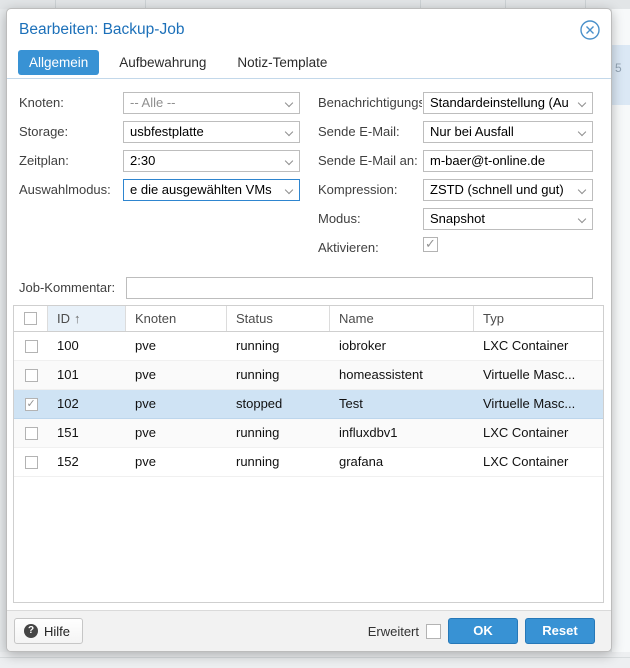 The height and width of the screenshot is (668, 630). I want to click on table-row: 152 pve running grafana LXC Container, so click(308, 462).